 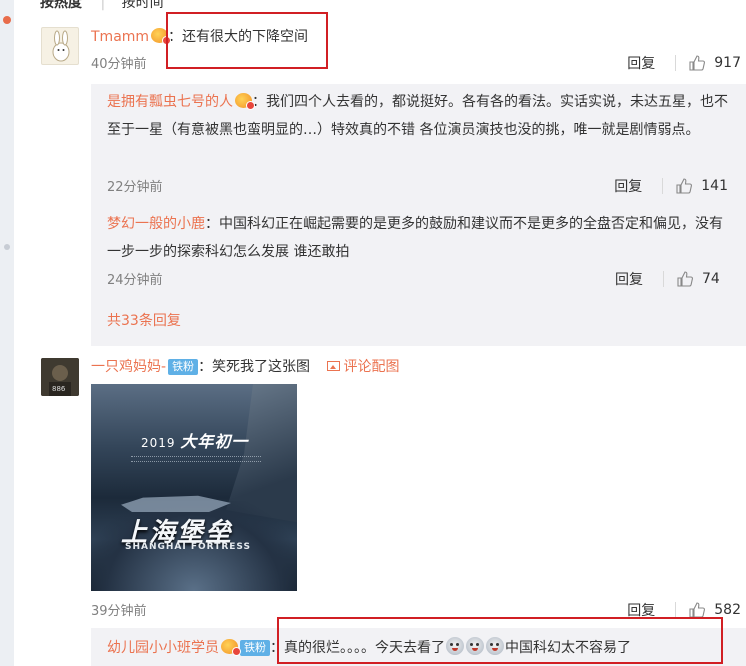 I want to click on poster-credits, so click(x=196, y=459).